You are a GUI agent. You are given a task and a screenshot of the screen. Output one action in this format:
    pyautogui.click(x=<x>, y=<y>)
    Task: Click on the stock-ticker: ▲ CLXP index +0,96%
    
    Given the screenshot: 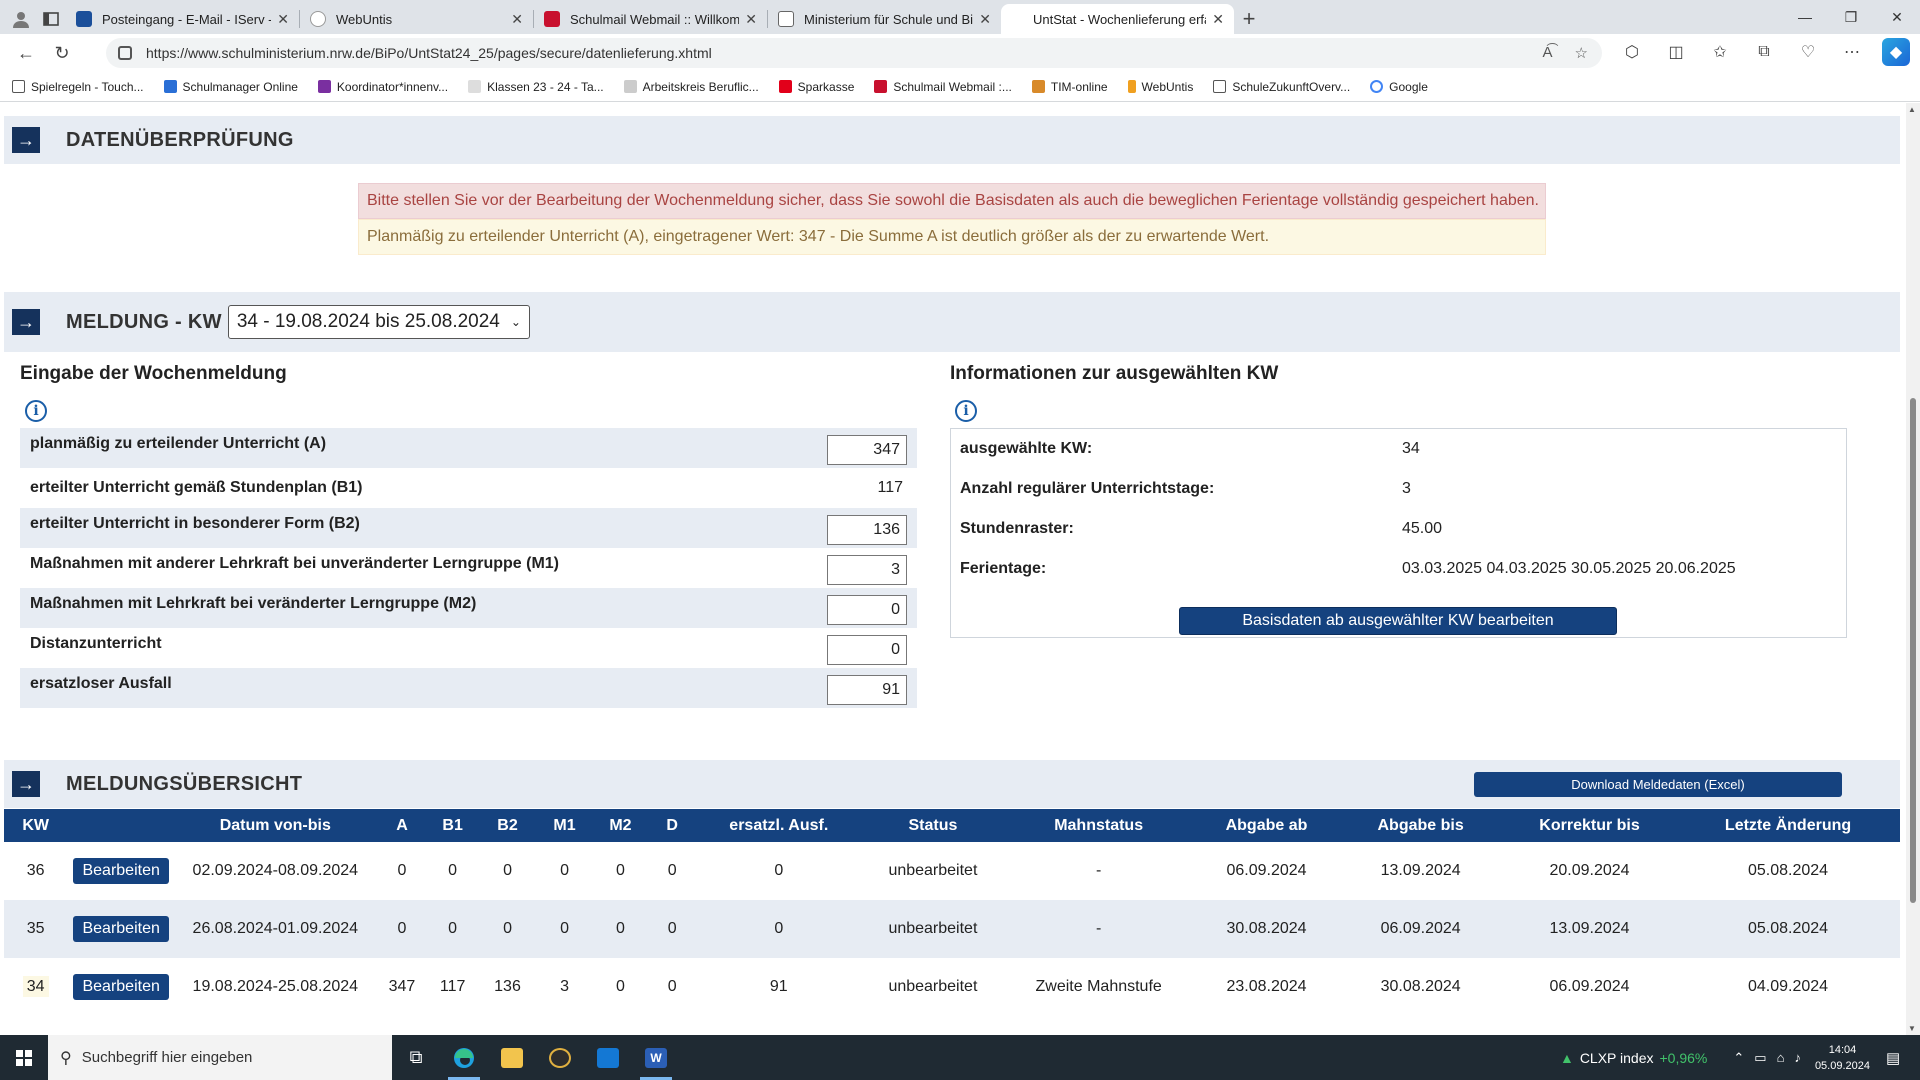 What is the action you would take?
    pyautogui.click(x=1633, y=1058)
    